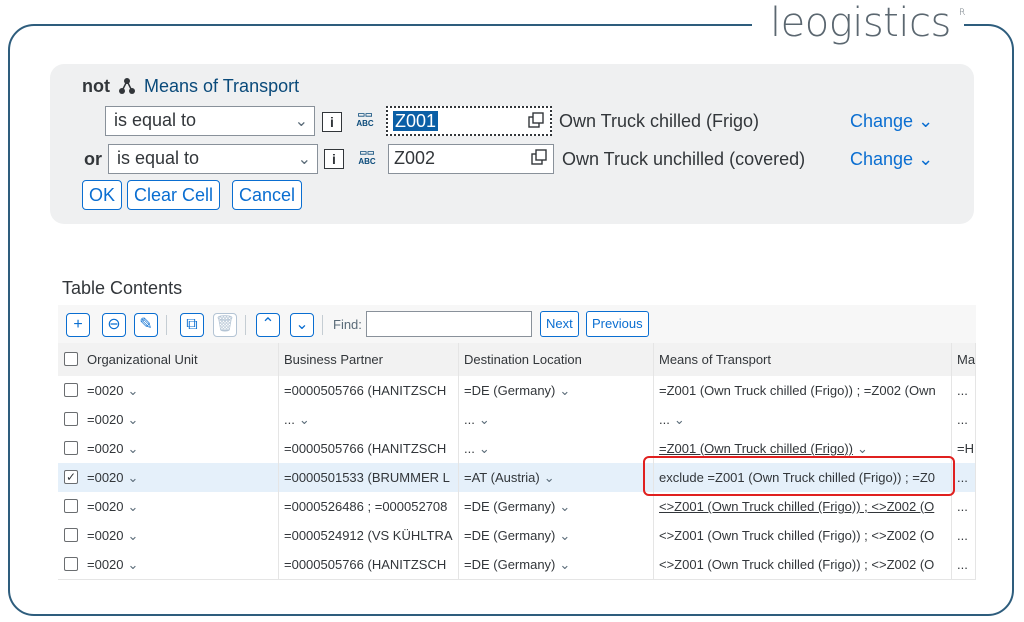 The width and height of the screenshot is (1024, 622). What do you see at coordinates (174, 195) in the screenshot?
I see `clear-cell-button: Clear Cell` at bounding box center [174, 195].